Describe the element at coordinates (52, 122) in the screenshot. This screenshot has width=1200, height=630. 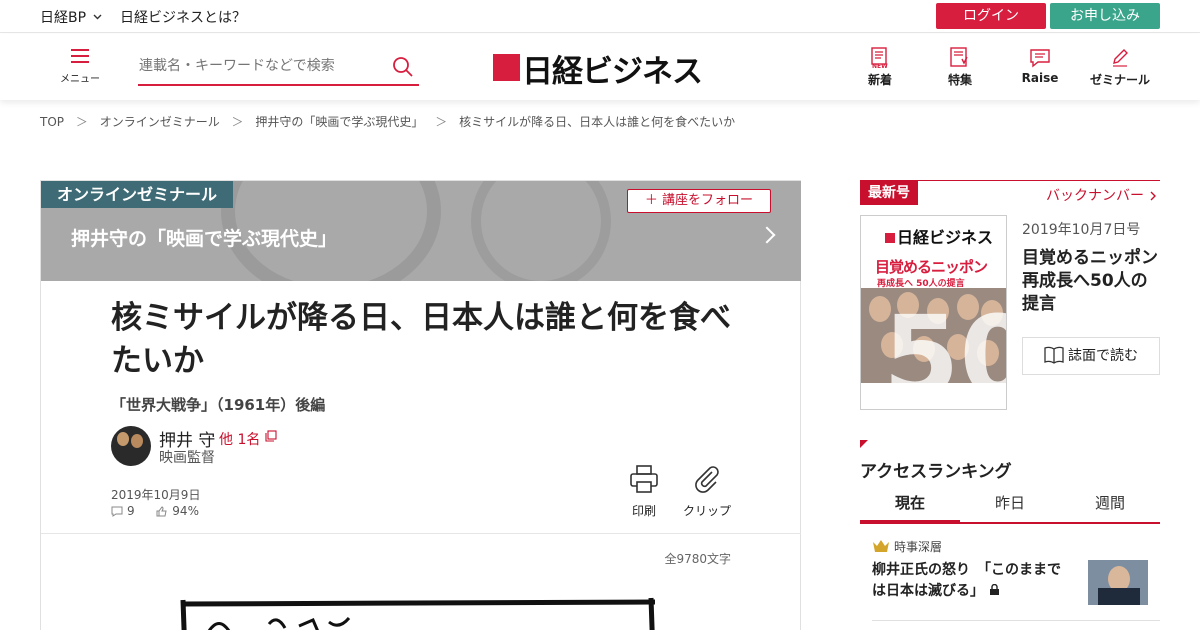
I see `breadcrumb-top: TOP` at that location.